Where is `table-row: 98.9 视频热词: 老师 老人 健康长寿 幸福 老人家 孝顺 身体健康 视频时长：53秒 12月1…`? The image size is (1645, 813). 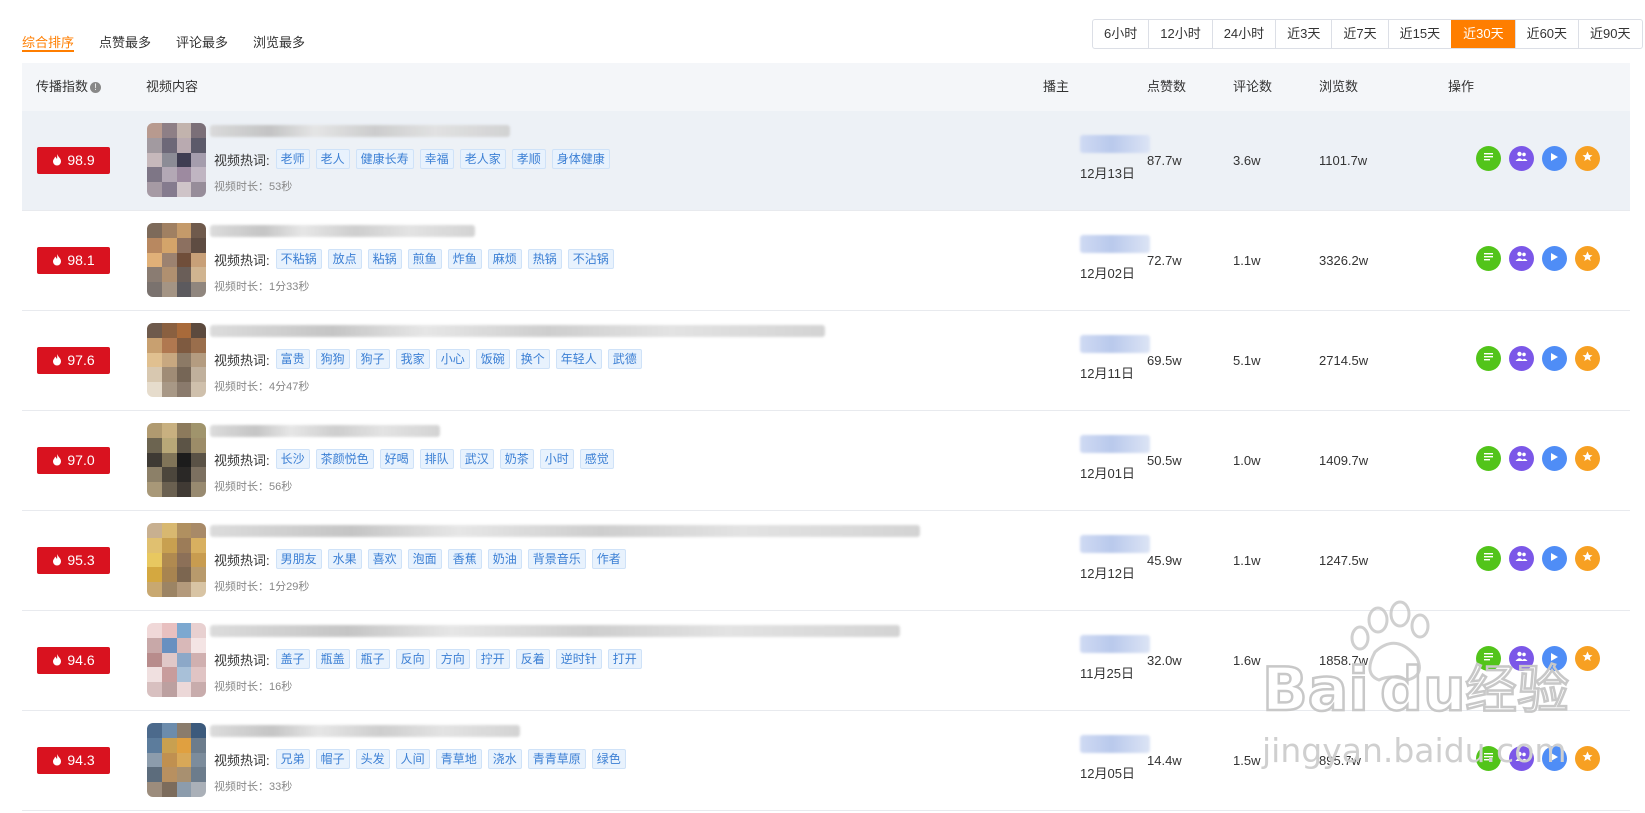 table-row: 98.9 视频热词: 老师 老人 健康长寿 幸福 老人家 孝顺 身体健康 视频时长：53秒 12月1… is located at coordinates (826, 161).